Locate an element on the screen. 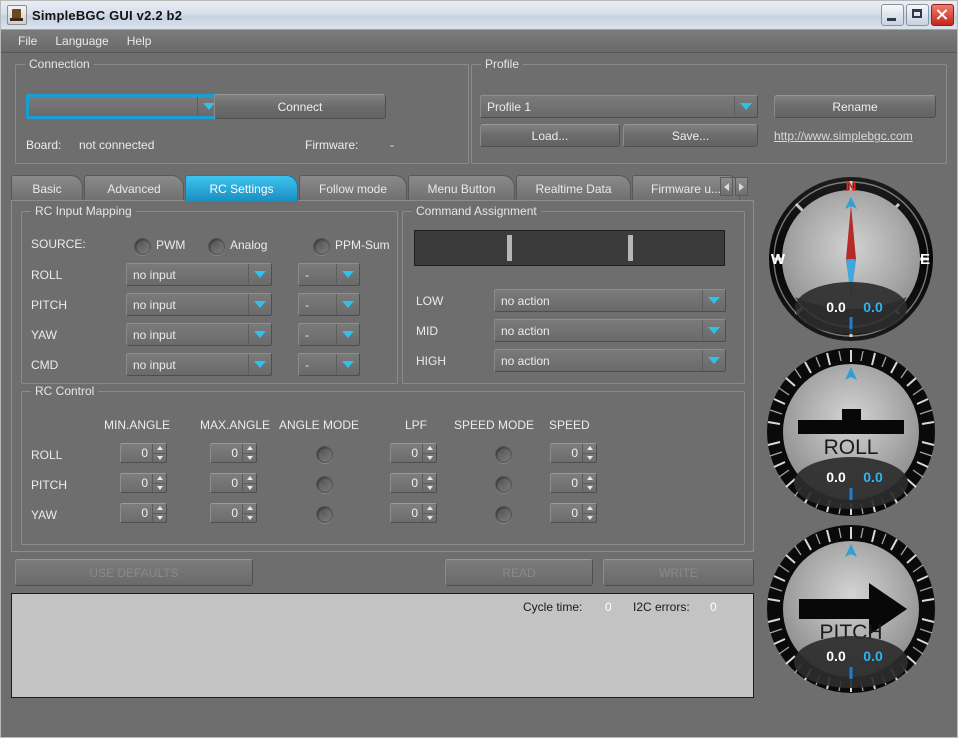  pitch-value-blue: 0.0 is located at coordinates (873, 656).